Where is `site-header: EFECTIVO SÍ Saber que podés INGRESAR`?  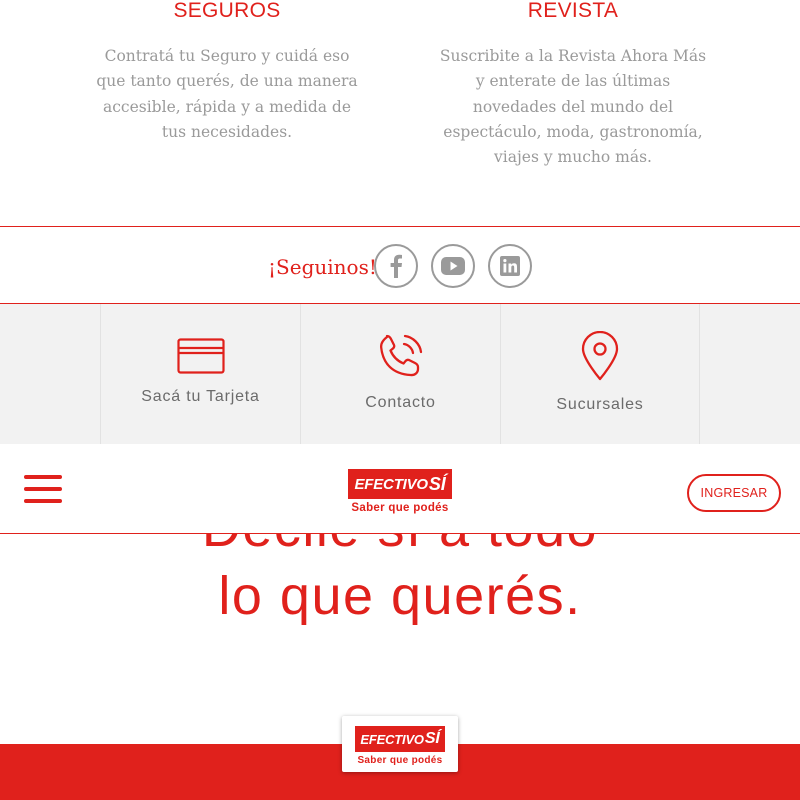
site-header: EFECTIVO SÍ Saber que podés INGRESAR is located at coordinates (400, 489).